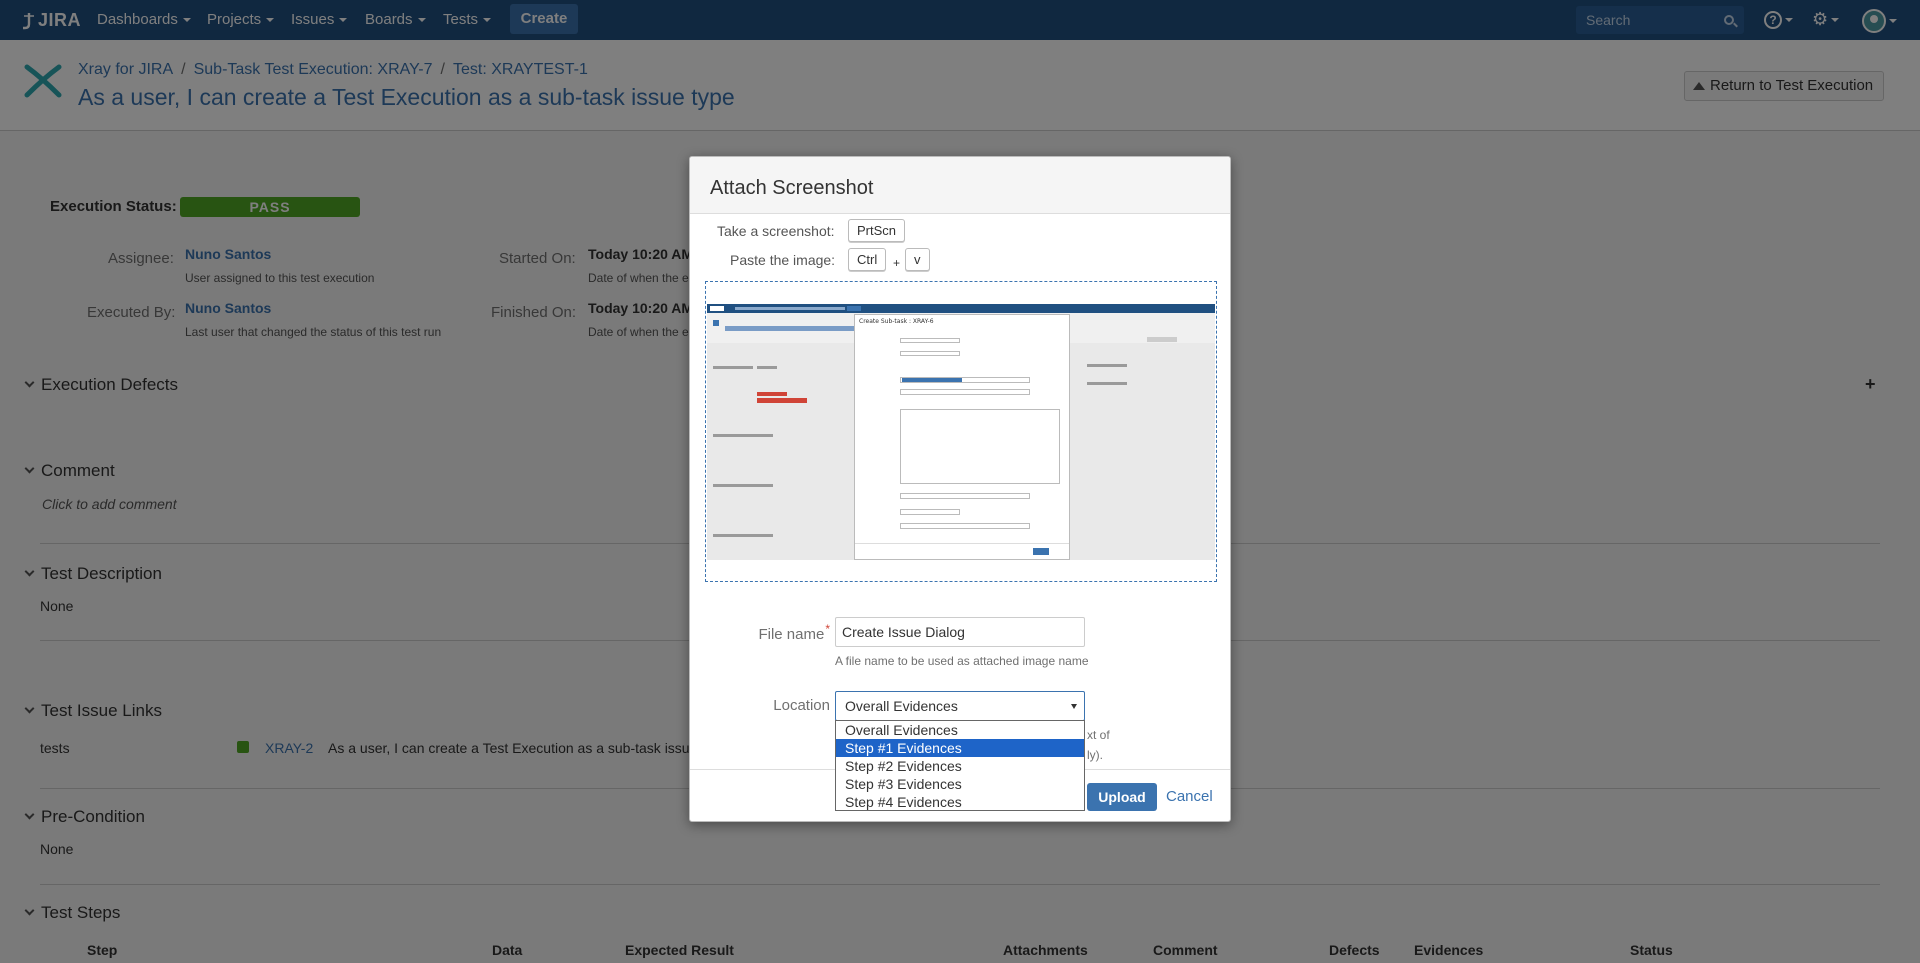  What do you see at coordinates (962, 543) in the screenshot?
I see `preview-footer-line` at bounding box center [962, 543].